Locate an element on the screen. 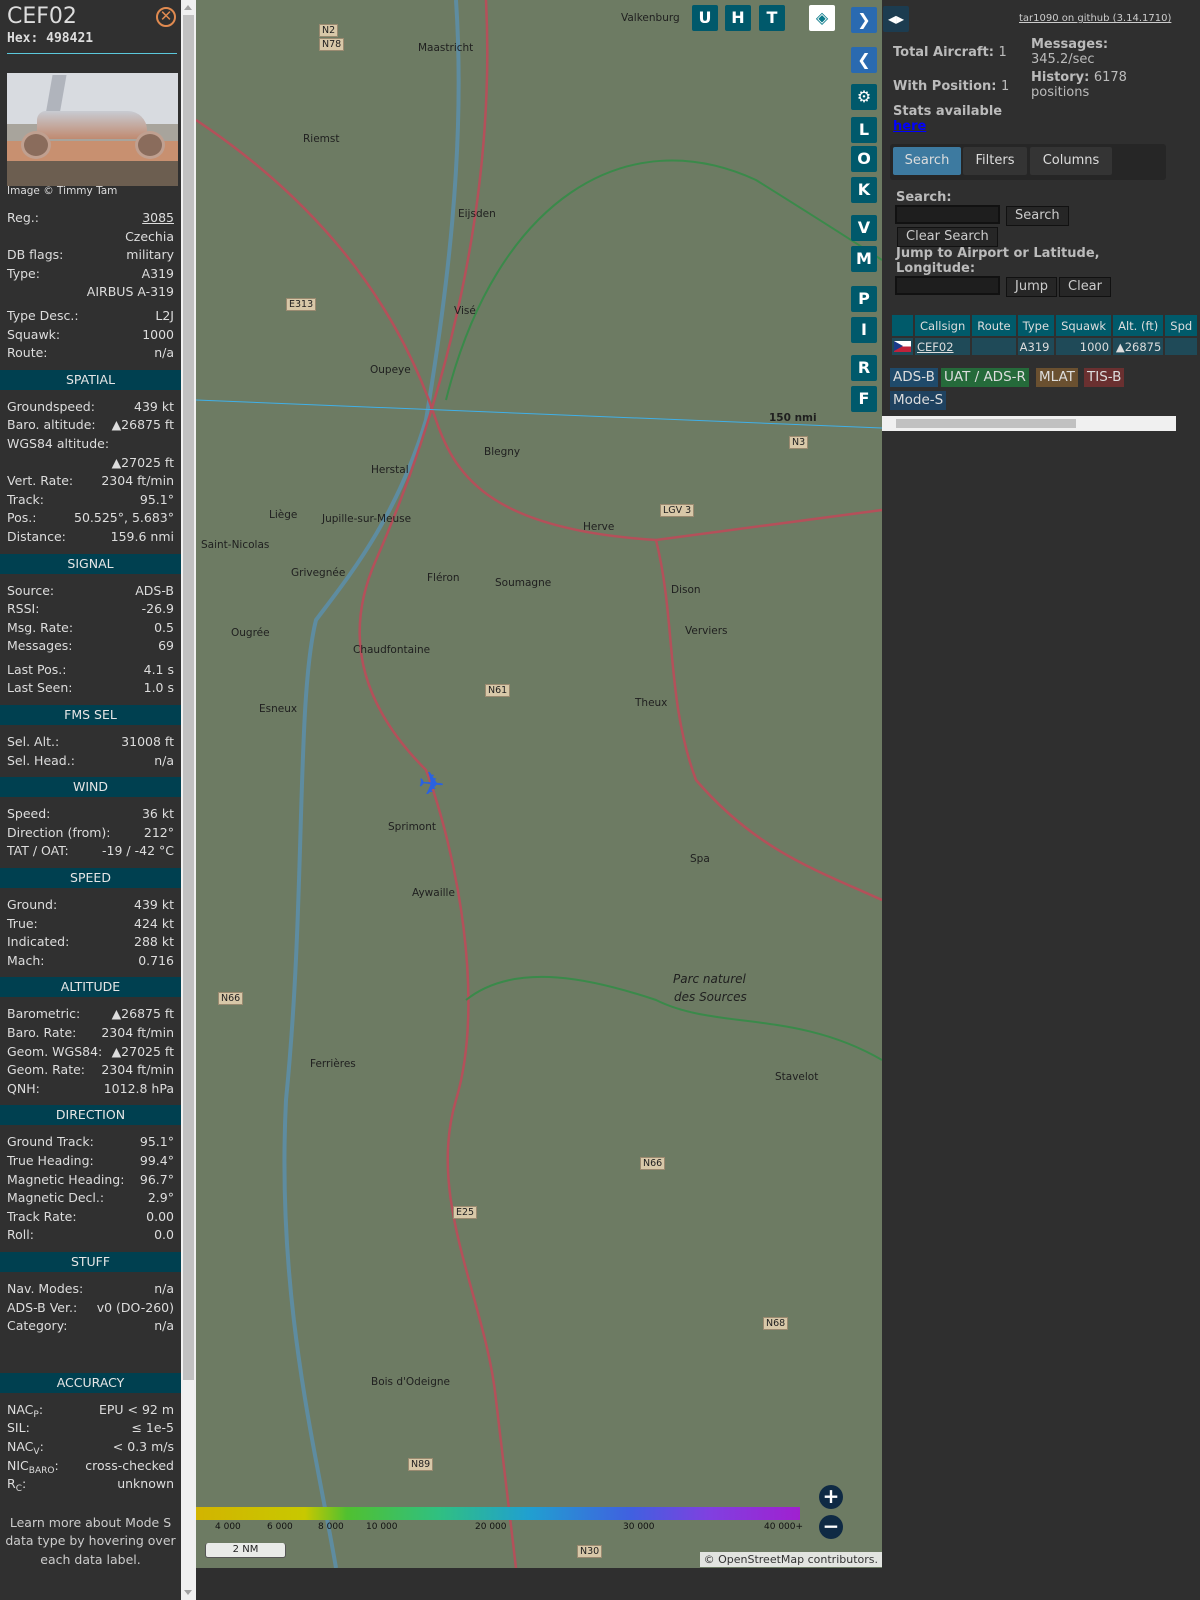 The image size is (1200, 1600). clear-search-button: Clear Search is located at coordinates (947, 237).